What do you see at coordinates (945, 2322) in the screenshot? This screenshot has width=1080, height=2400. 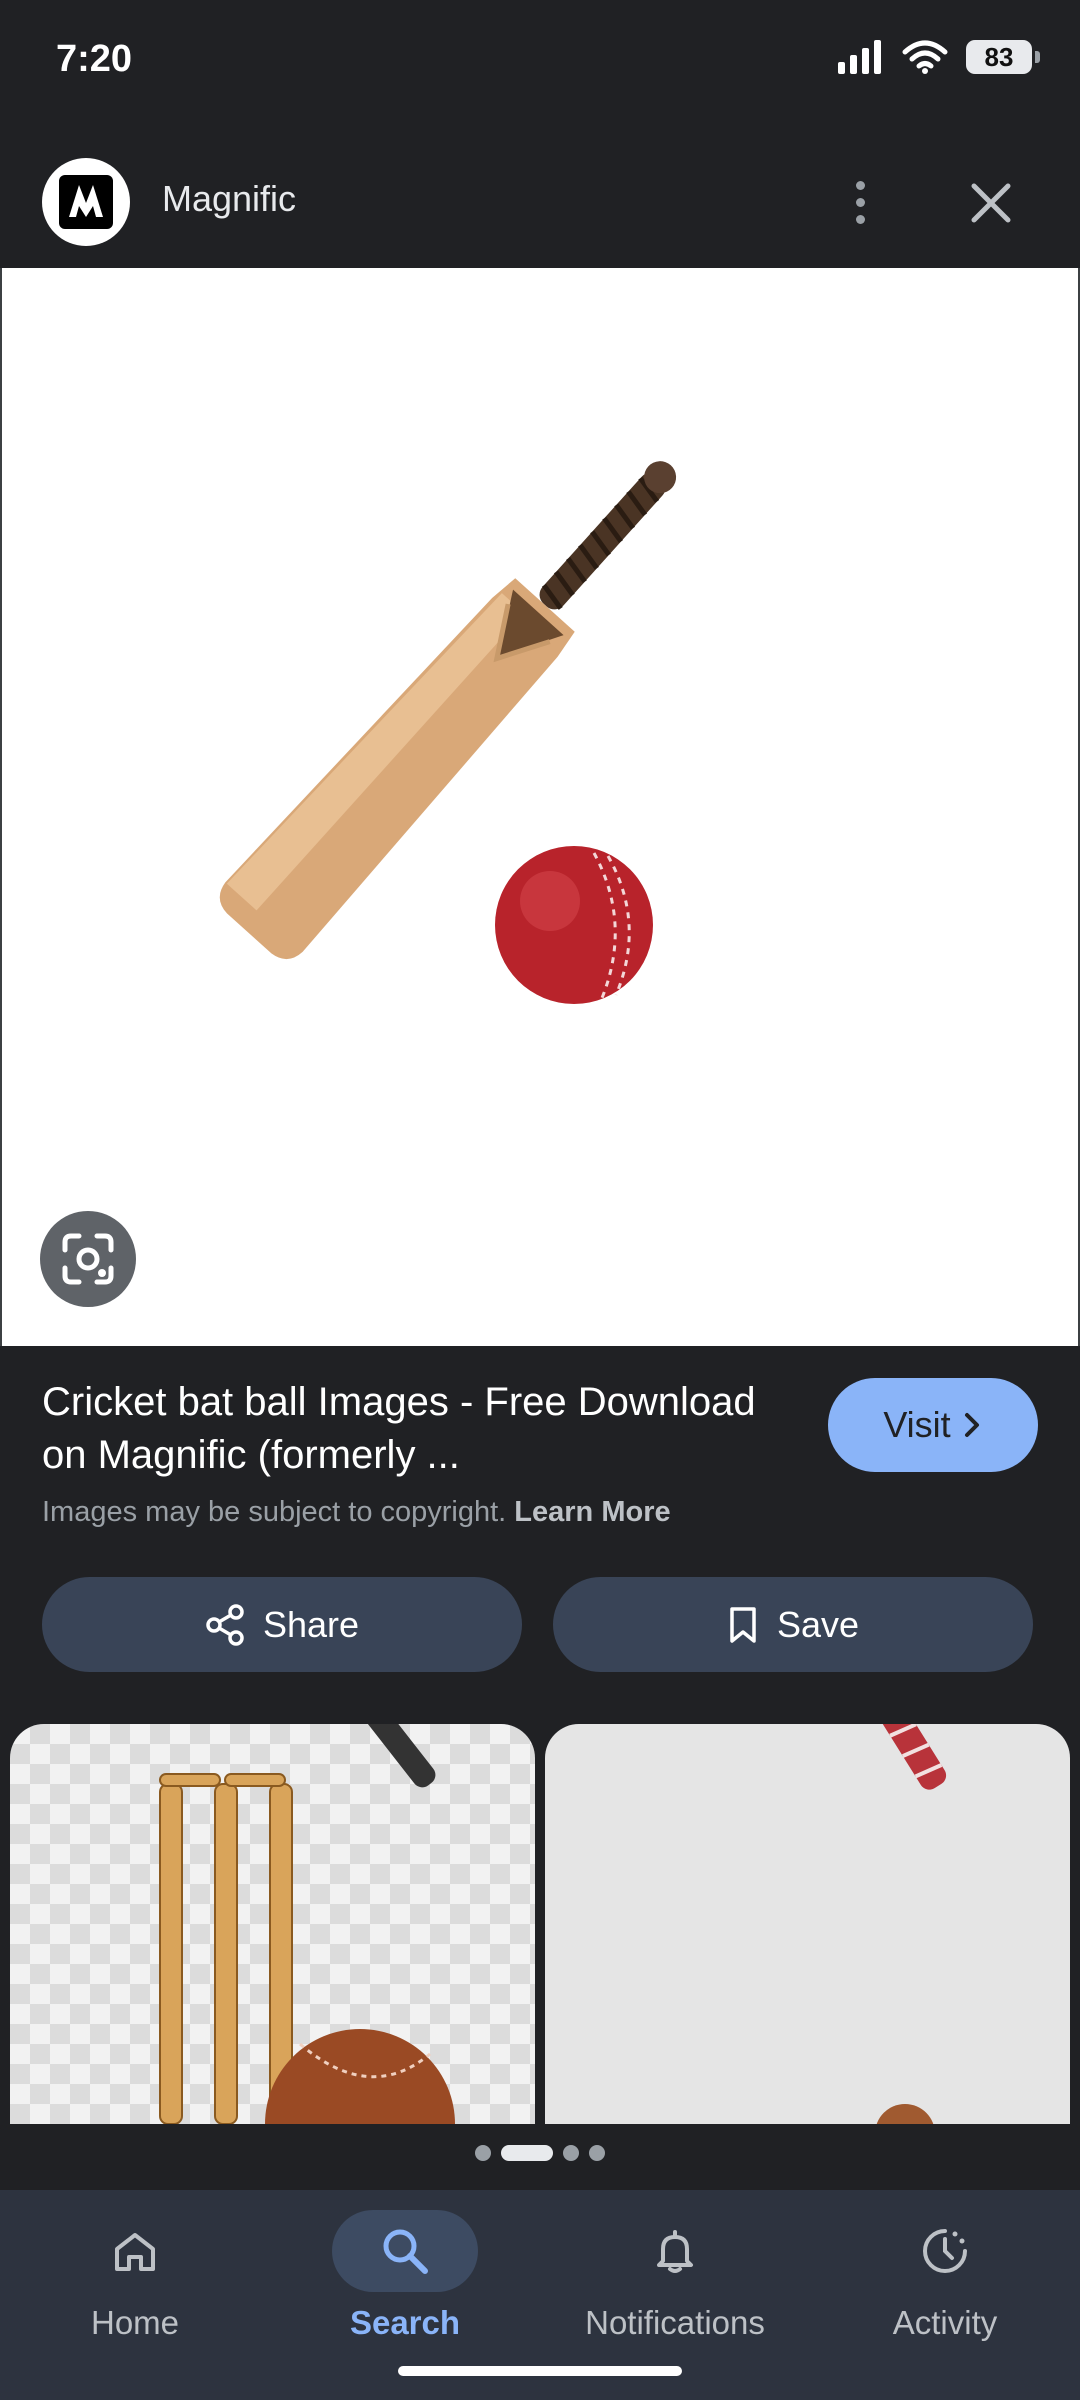 I see `nav-activity-label: Activity` at bounding box center [945, 2322].